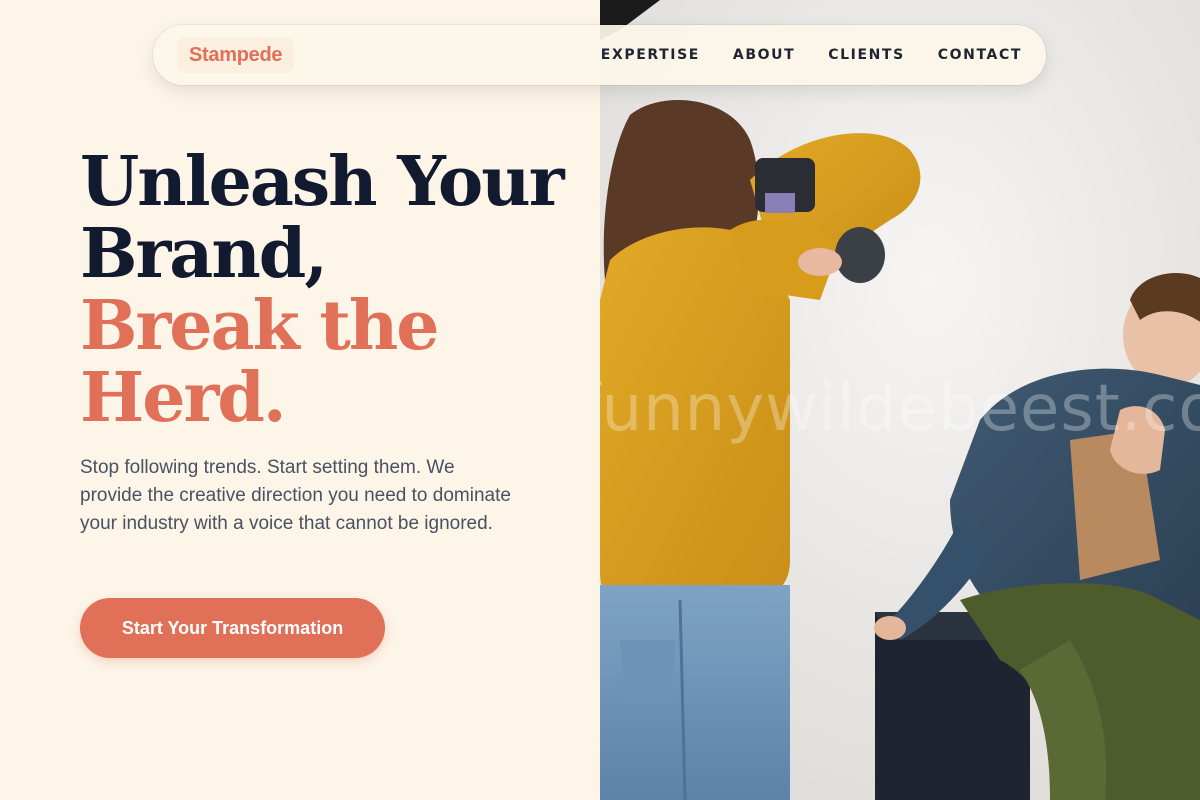 The image size is (1200, 800). What do you see at coordinates (236, 55) in the screenshot?
I see `brand-logo: Stampede` at bounding box center [236, 55].